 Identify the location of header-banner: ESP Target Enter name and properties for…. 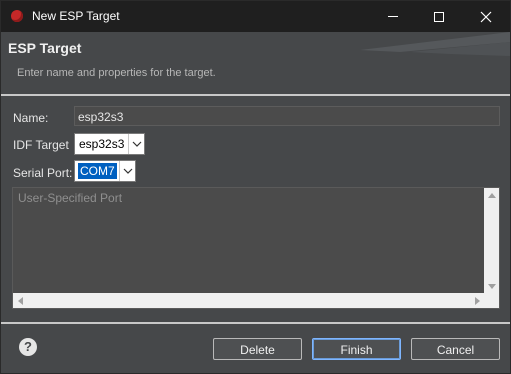
(255, 60).